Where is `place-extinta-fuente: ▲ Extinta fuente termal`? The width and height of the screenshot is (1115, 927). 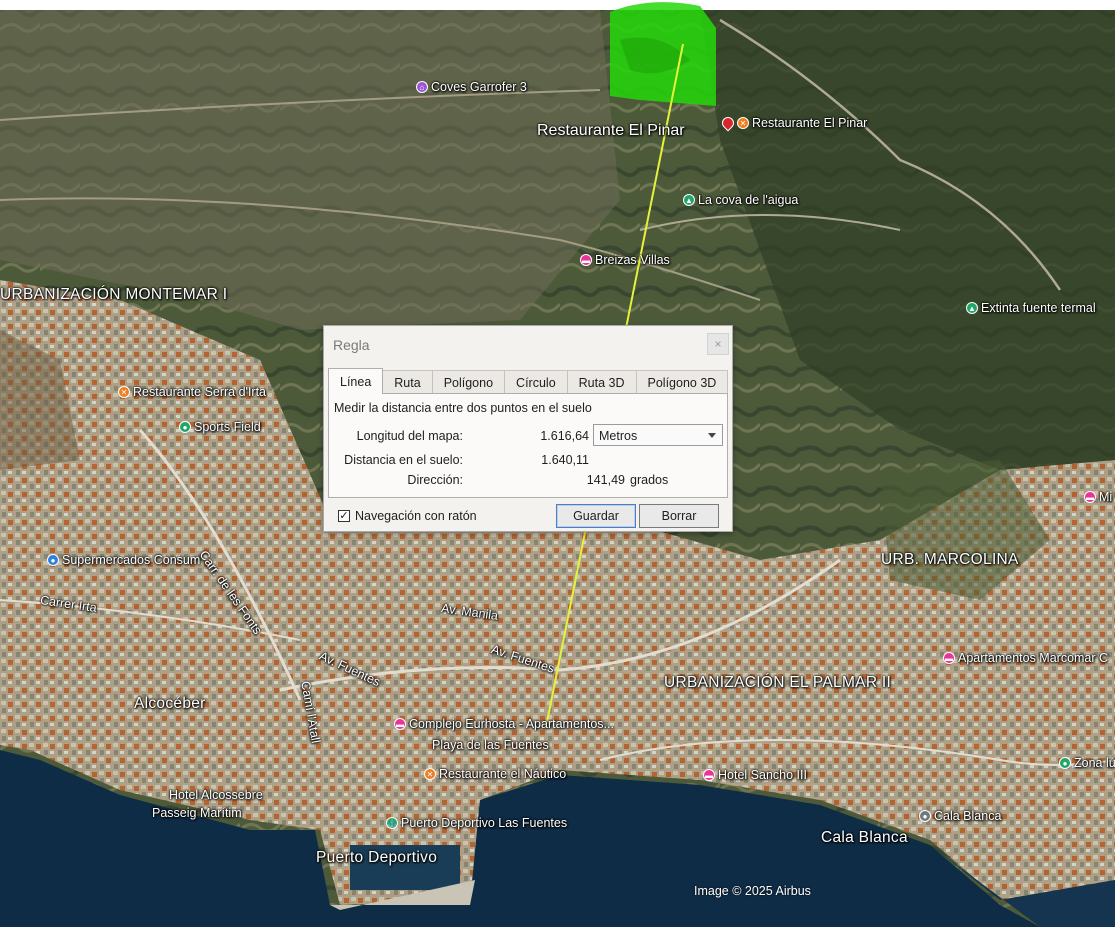 place-extinta-fuente: ▲ Extinta fuente termal is located at coordinates (1031, 308).